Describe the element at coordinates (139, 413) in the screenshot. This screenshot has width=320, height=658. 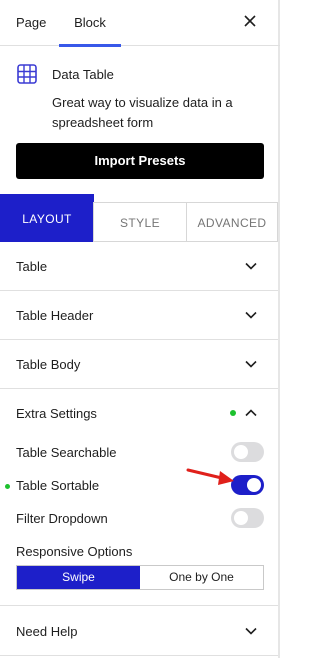
I see `section-extra-settings-toggle: Extra Settings` at that location.